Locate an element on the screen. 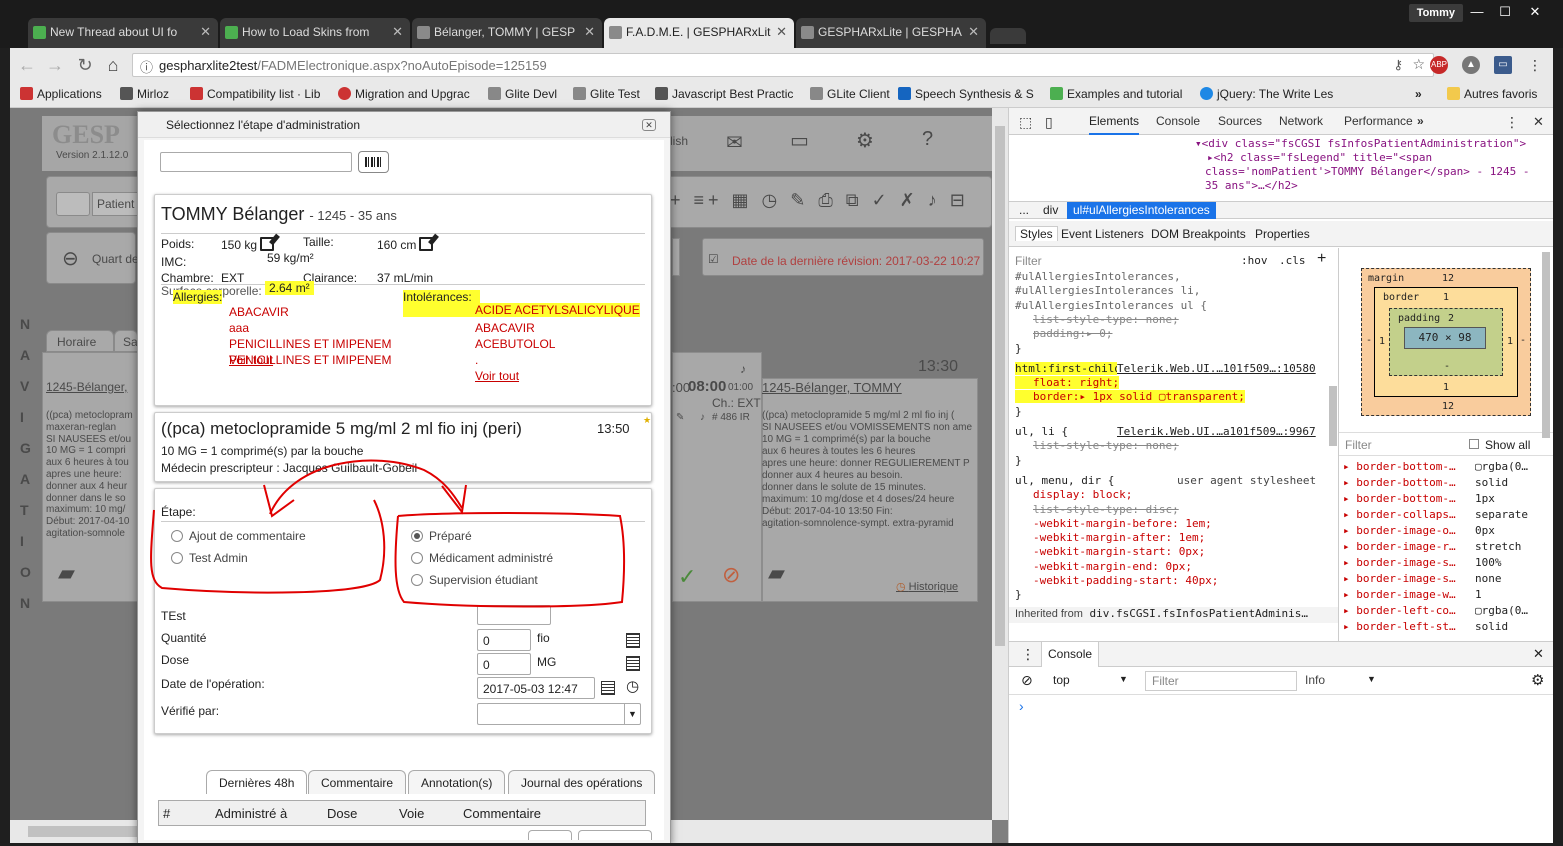  bookmark-item: Speech Synthesis & S is located at coordinates (966, 94).